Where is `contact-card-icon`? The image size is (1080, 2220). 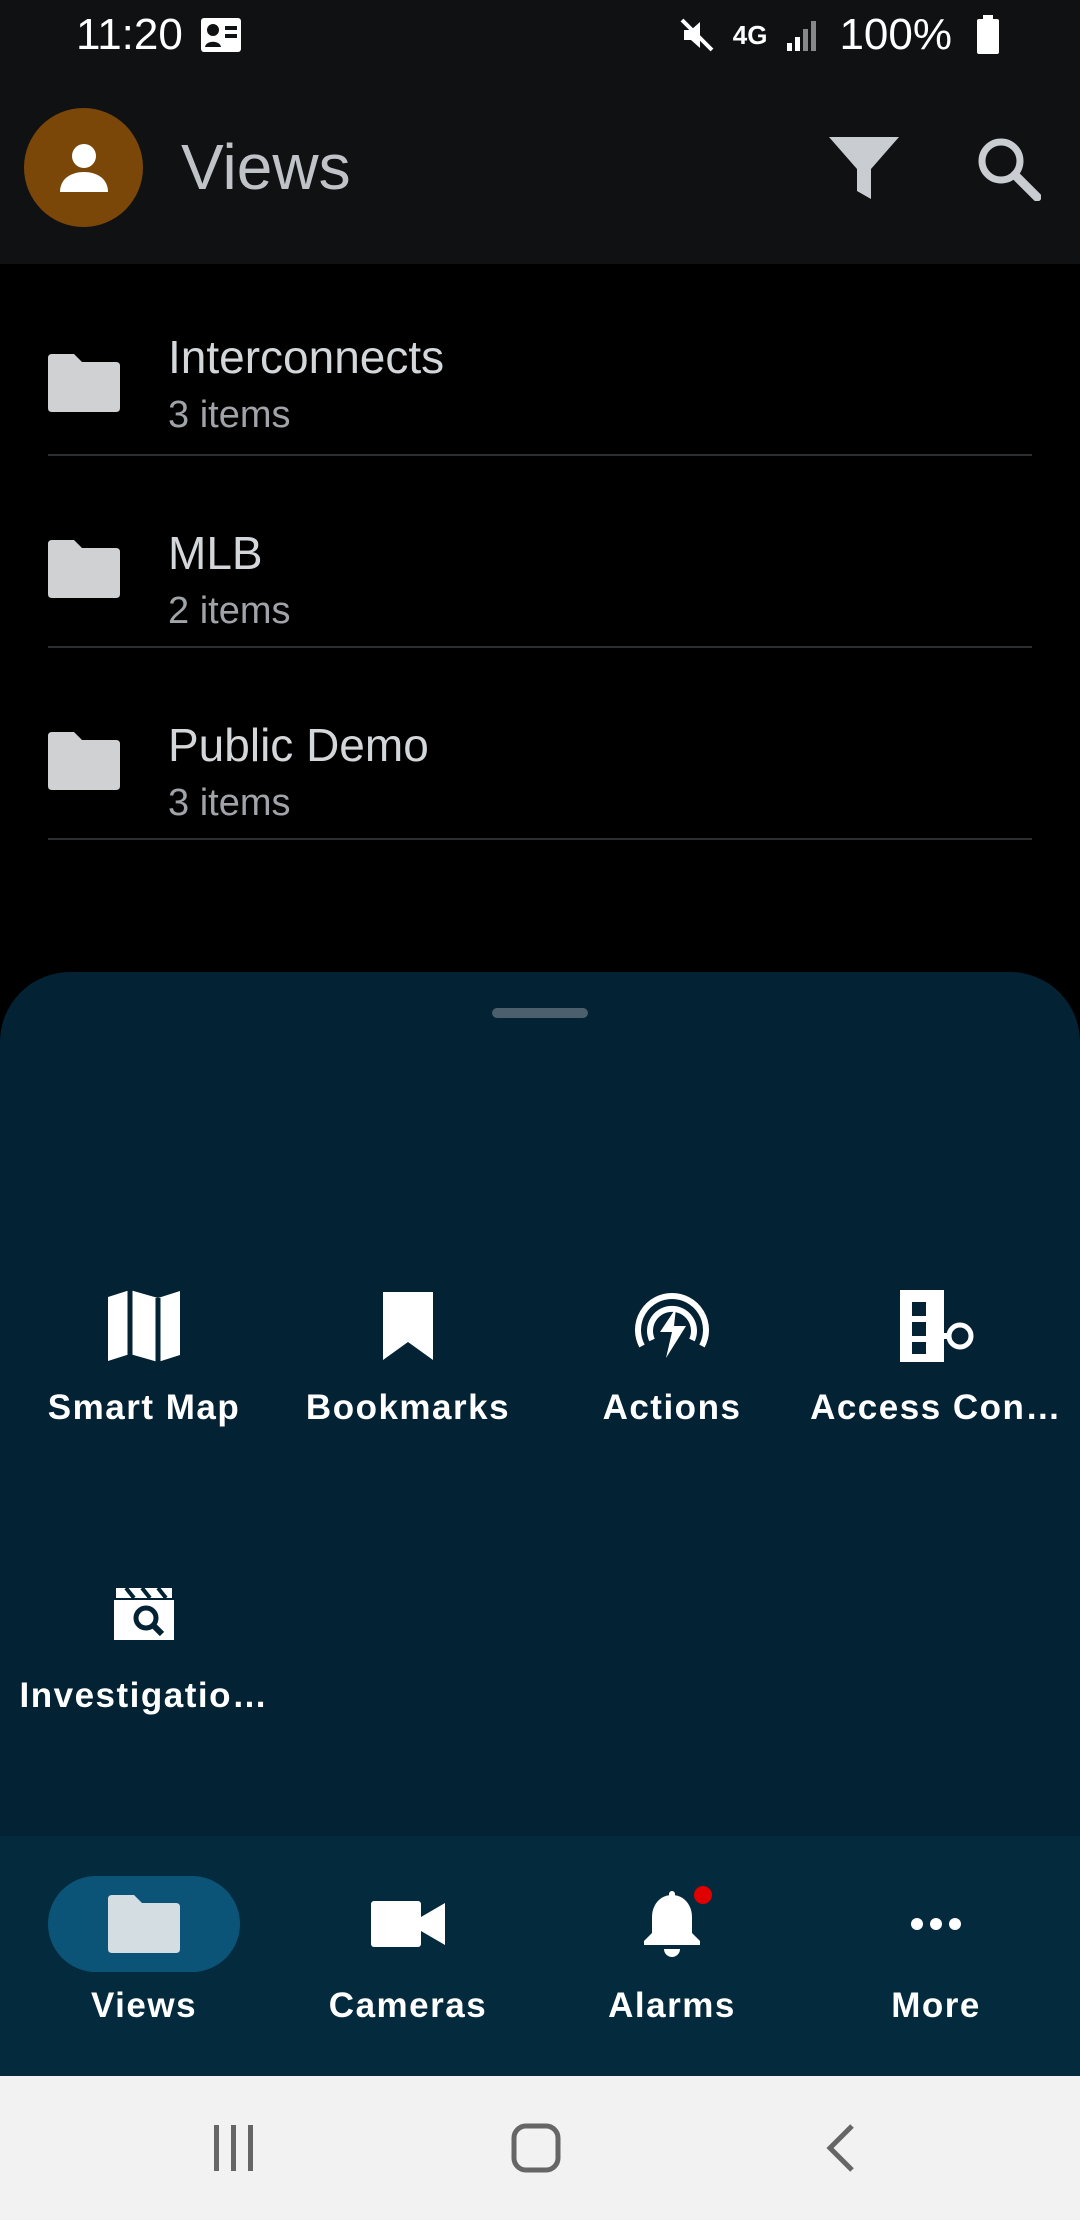 contact-card-icon is located at coordinates (221, 35).